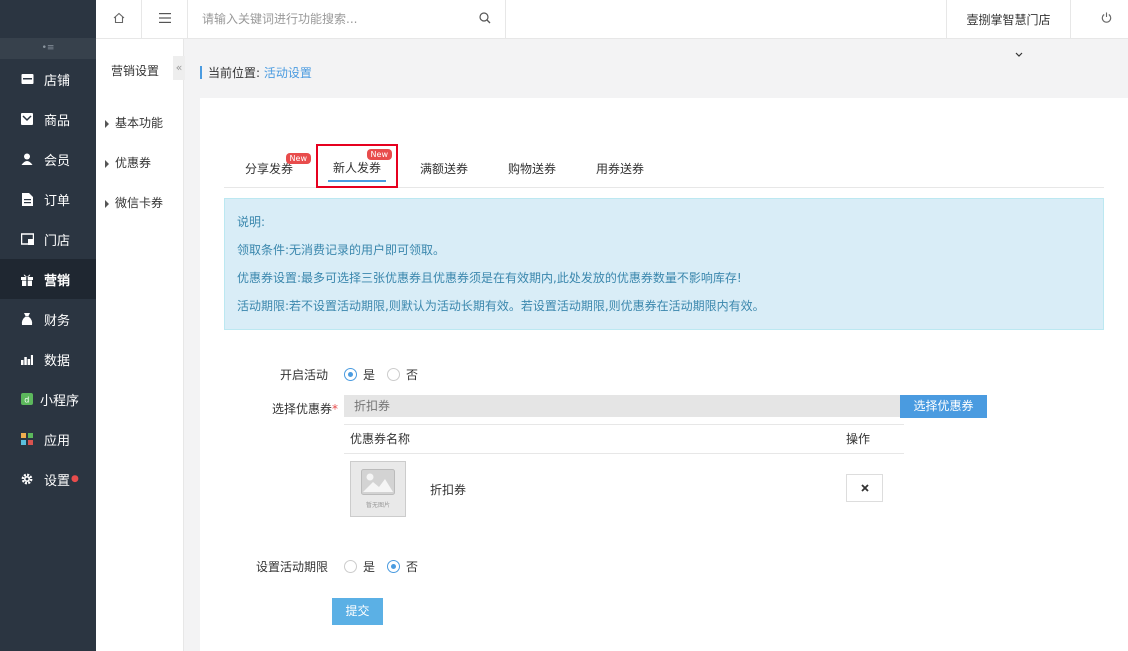  I want to click on shop-icon, so click(27, 239).